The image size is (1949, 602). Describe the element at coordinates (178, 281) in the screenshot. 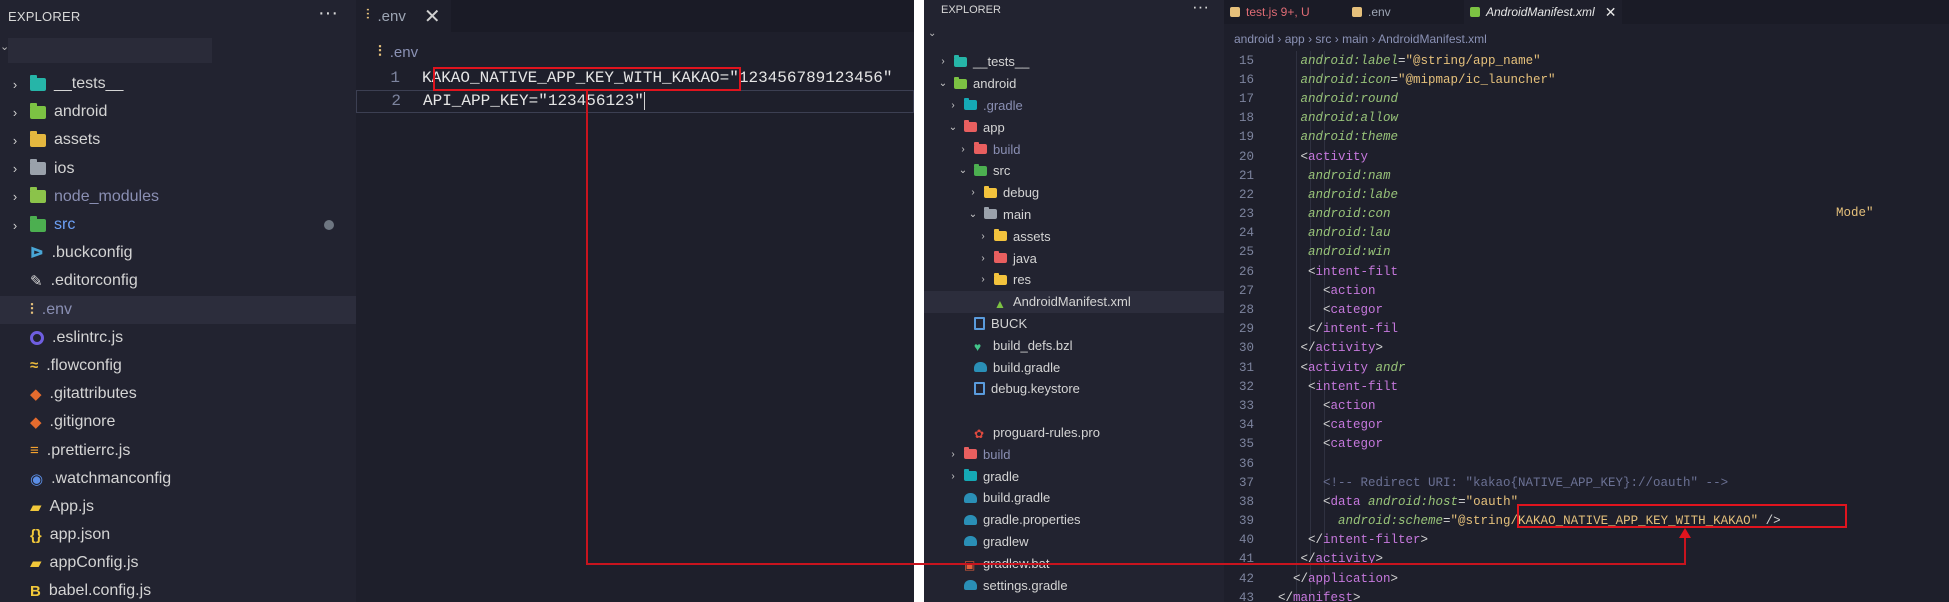

I see `tree-item: ✎ .editorconfig` at that location.